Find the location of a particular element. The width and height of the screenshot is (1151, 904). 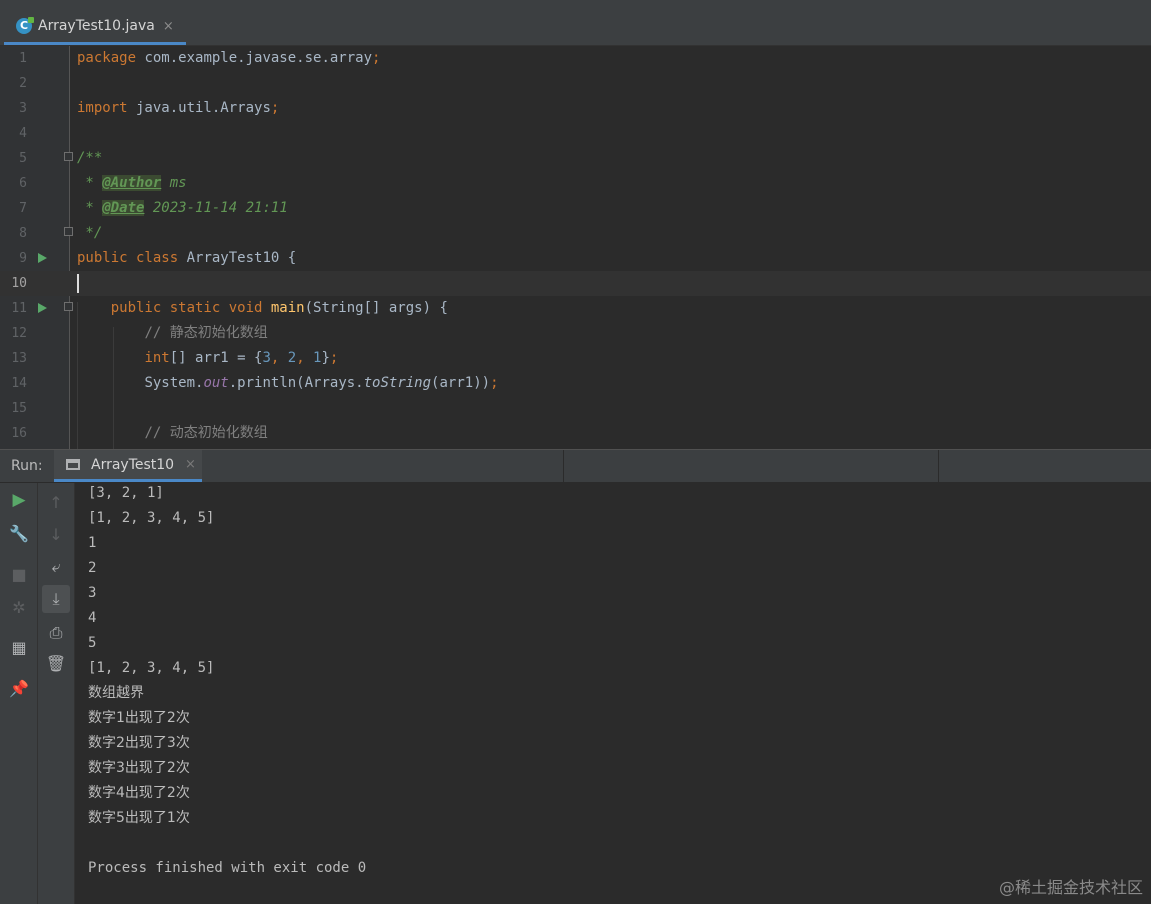

console-line: 数字1出现了2次 is located at coordinates (139, 718).